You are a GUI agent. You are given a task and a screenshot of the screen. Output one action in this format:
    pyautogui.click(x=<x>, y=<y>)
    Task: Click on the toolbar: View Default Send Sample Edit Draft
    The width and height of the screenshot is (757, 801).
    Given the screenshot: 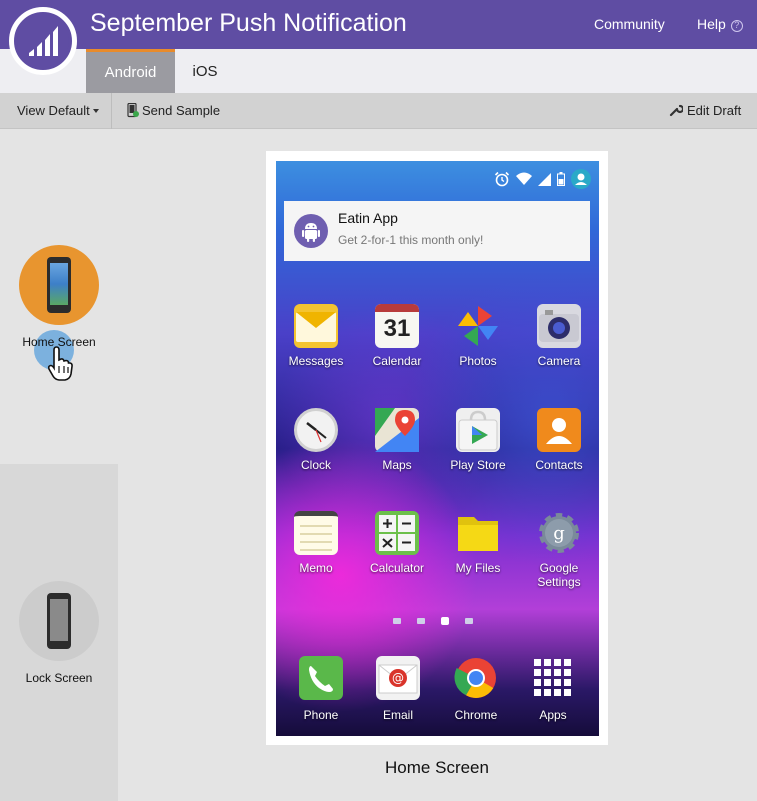 What is the action you would take?
    pyautogui.click(x=378, y=111)
    